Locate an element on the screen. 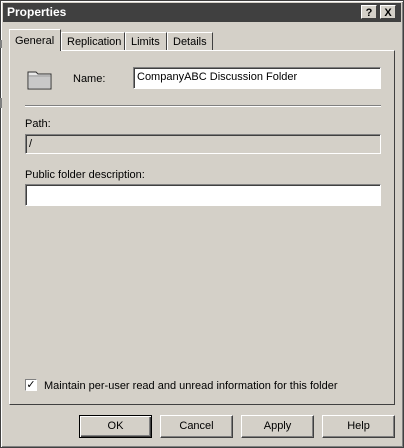 The image size is (404, 448). help-title-button: ? is located at coordinates (369, 12).